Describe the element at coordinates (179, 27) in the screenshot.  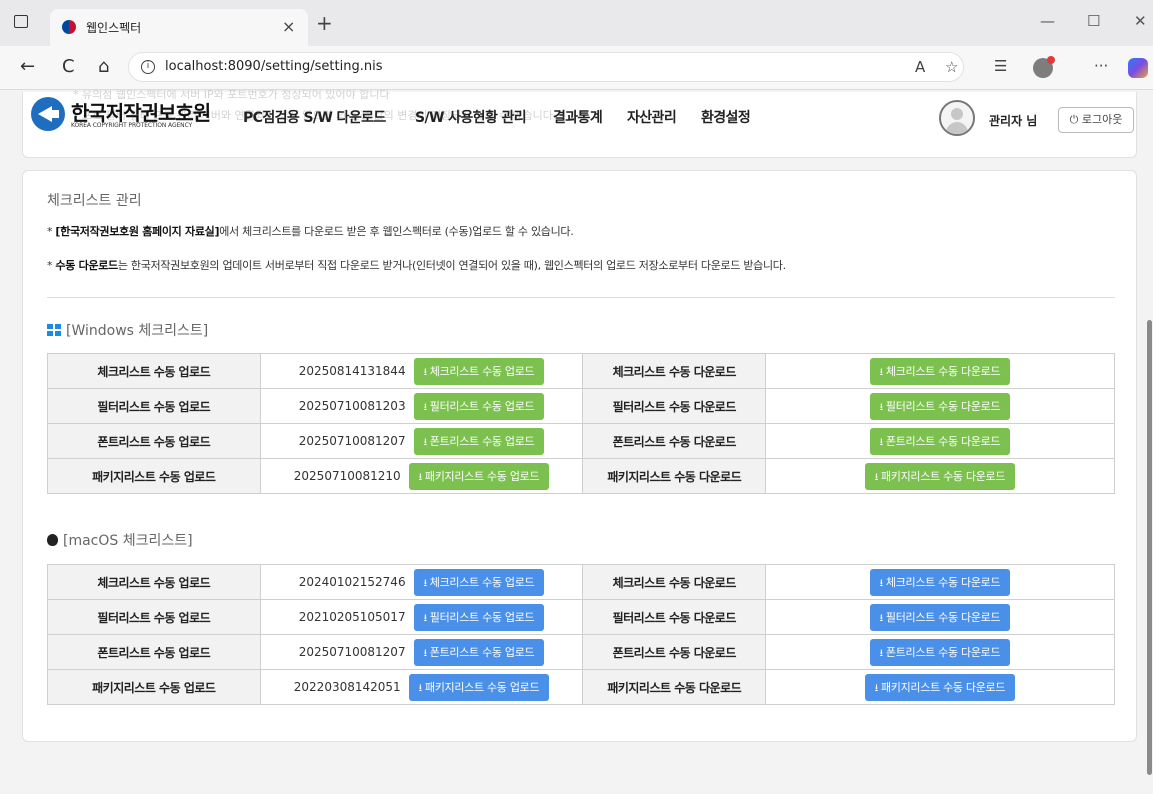
I see `browser-tab: 웹인스펙터 ×` at that location.